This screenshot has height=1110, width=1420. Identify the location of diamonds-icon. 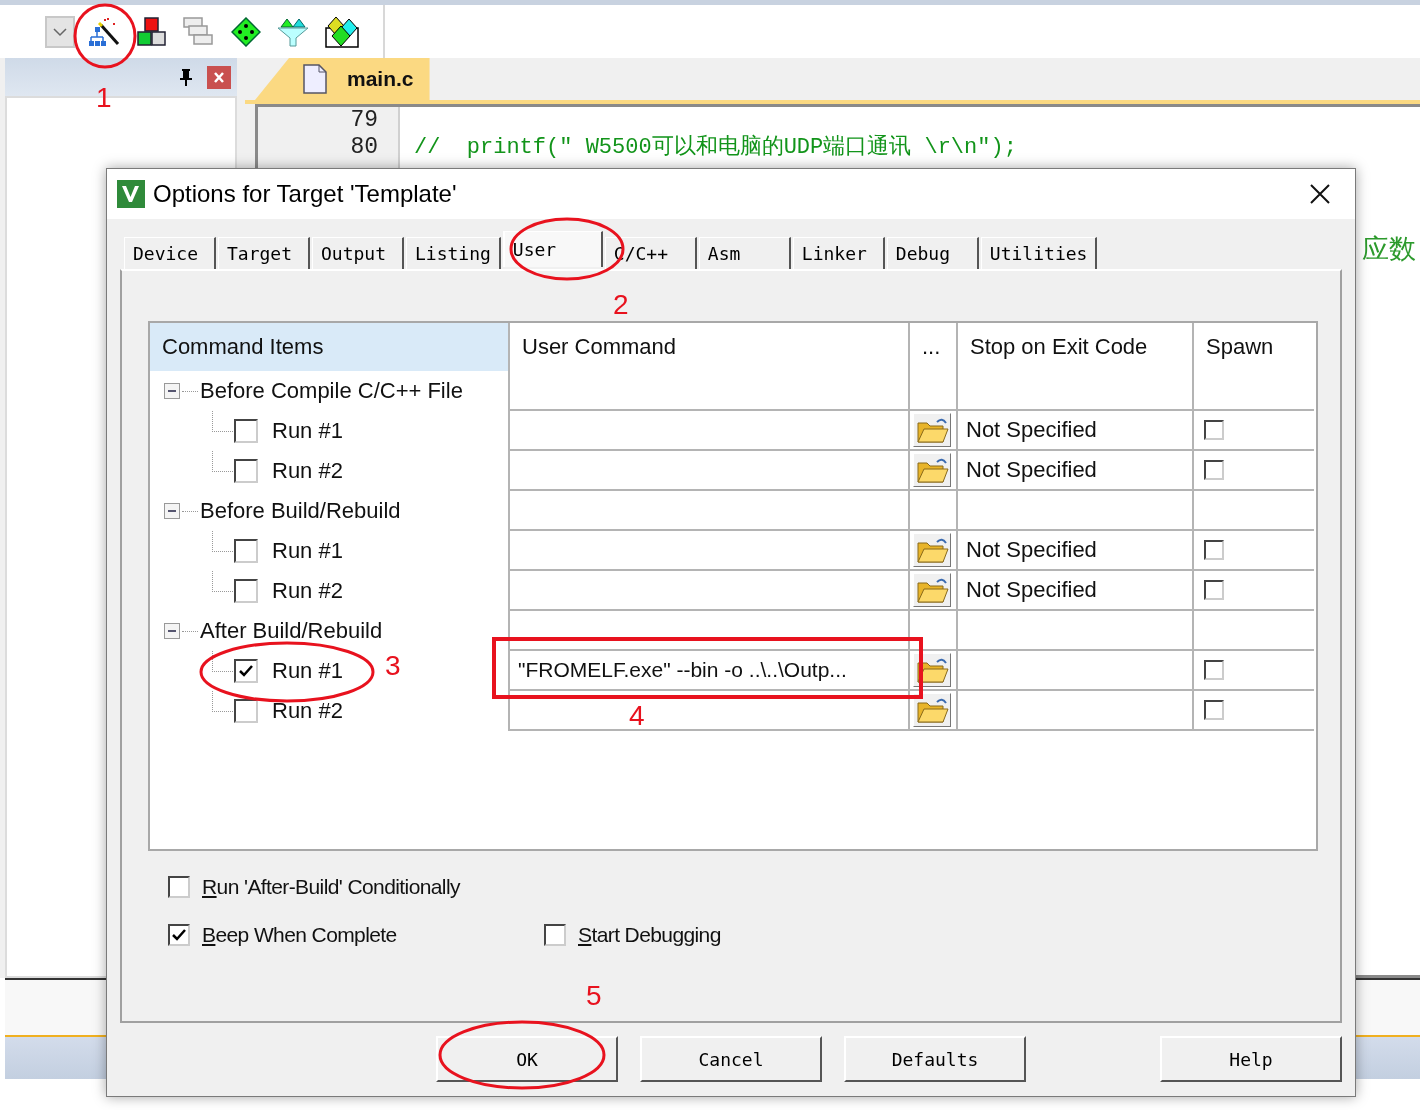
(342, 31).